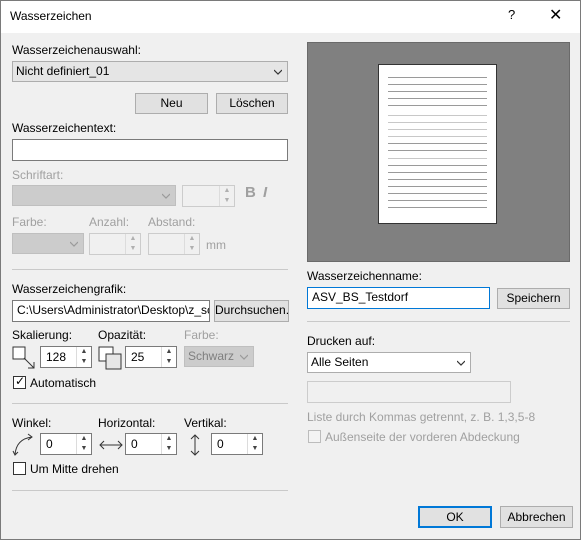 The width and height of the screenshot is (581, 540). Describe the element at coordinates (38, 175) in the screenshot. I see `font-label: Schriftart:` at that location.